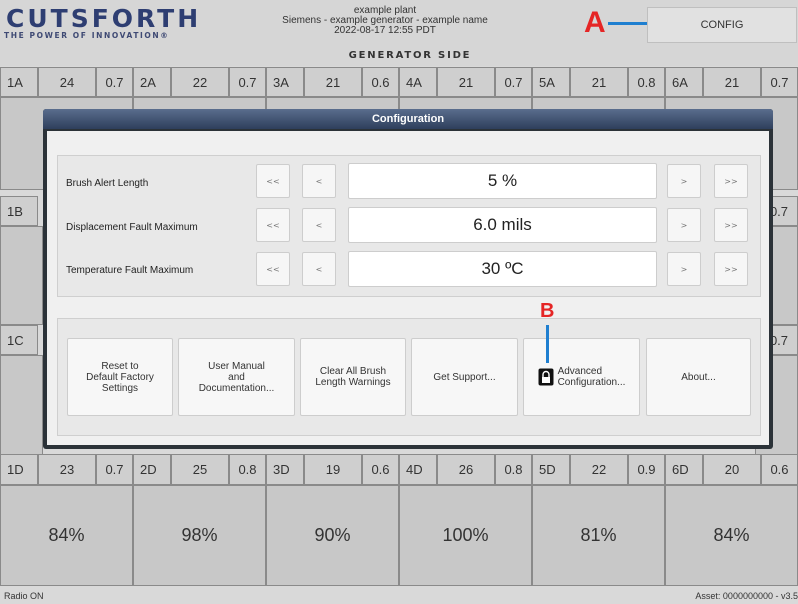  What do you see at coordinates (199, 535) in the screenshot?
I see `brush-percent: 98%` at bounding box center [199, 535].